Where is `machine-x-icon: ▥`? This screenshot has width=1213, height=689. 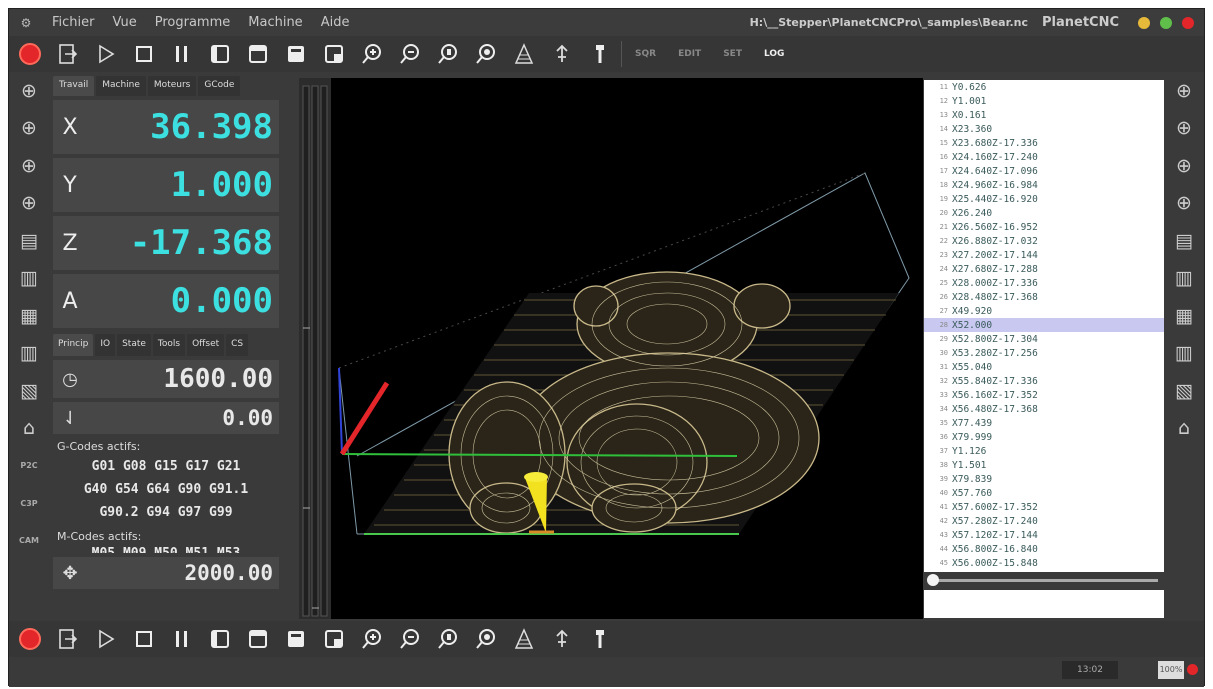 machine-x-icon: ▥ is located at coordinates (29, 279).